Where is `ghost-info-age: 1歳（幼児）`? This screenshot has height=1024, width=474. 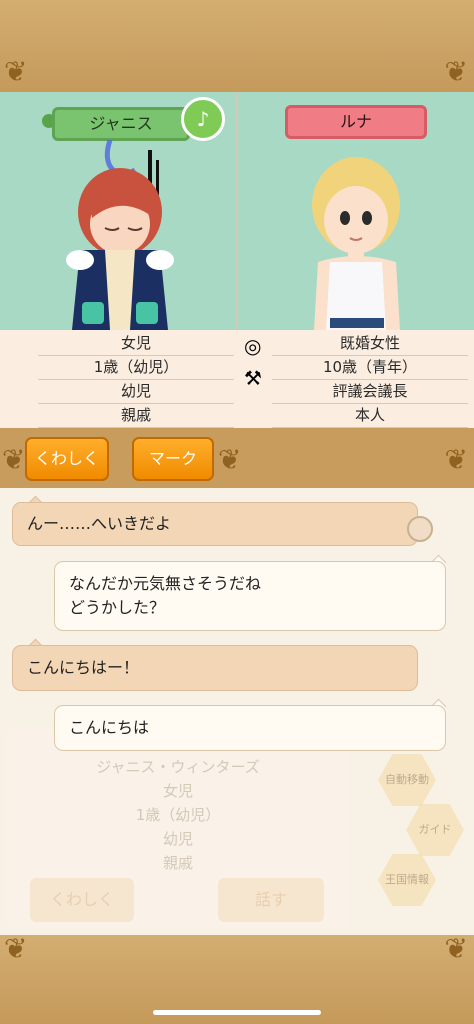
ghost-info-age: 1歳（幼児） is located at coordinates (178, 815).